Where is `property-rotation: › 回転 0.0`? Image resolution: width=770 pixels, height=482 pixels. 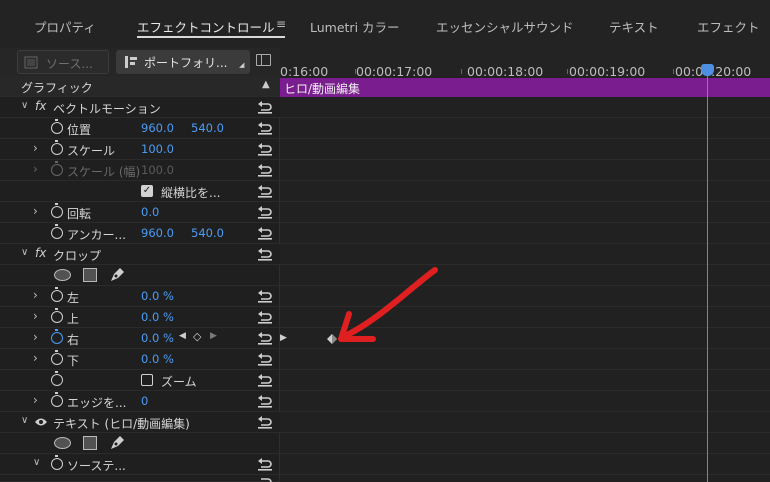
property-rotation: › 回転 0.0 is located at coordinates (140, 212).